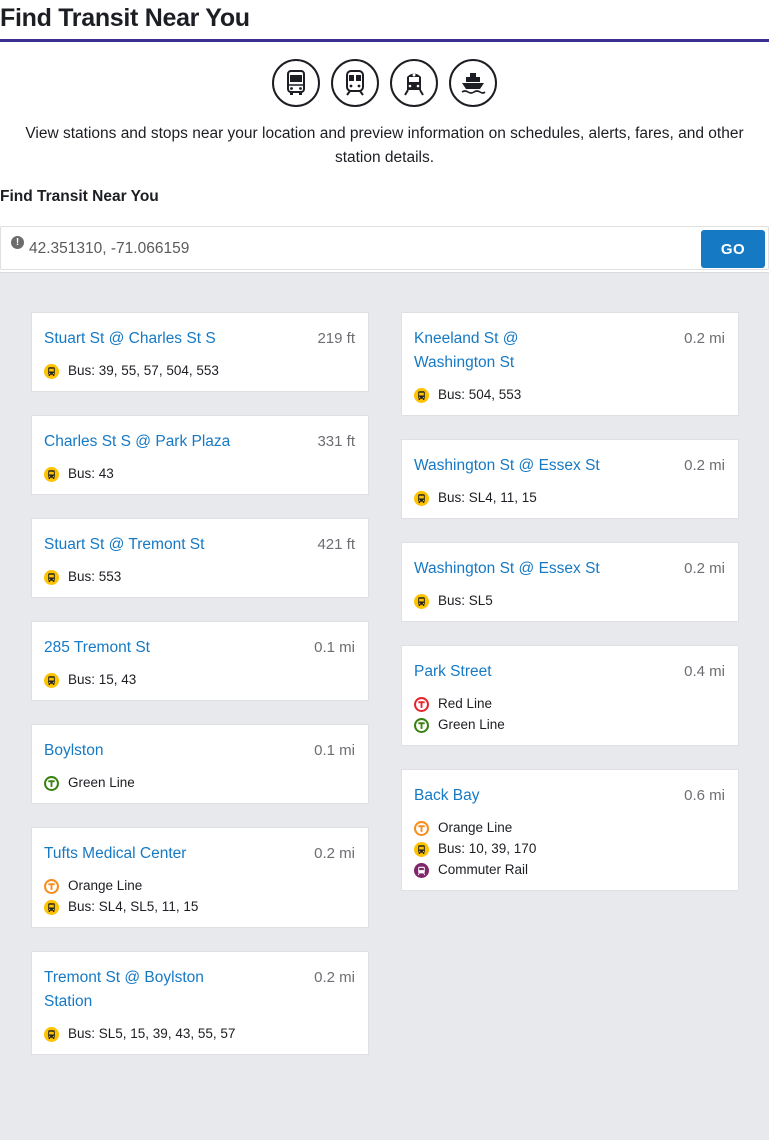 This screenshot has height=1140, width=769. What do you see at coordinates (465, 703) in the screenshot?
I see `route-label: Red Line` at bounding box center [465, 703].